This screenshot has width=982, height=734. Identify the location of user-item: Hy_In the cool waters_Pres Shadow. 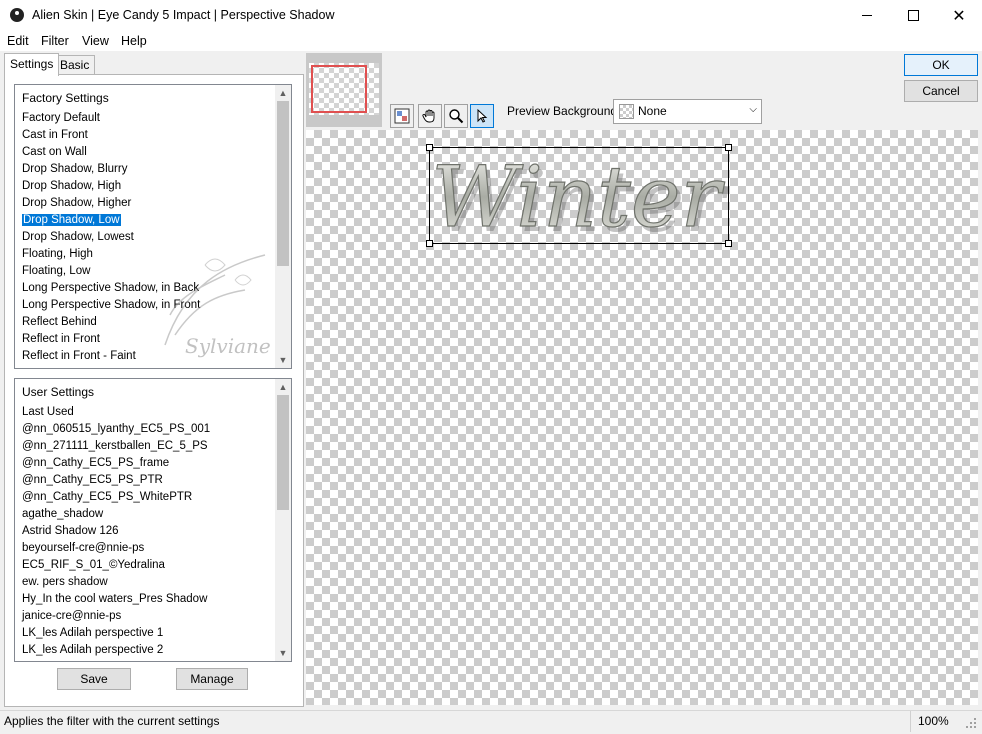
(148, 599).